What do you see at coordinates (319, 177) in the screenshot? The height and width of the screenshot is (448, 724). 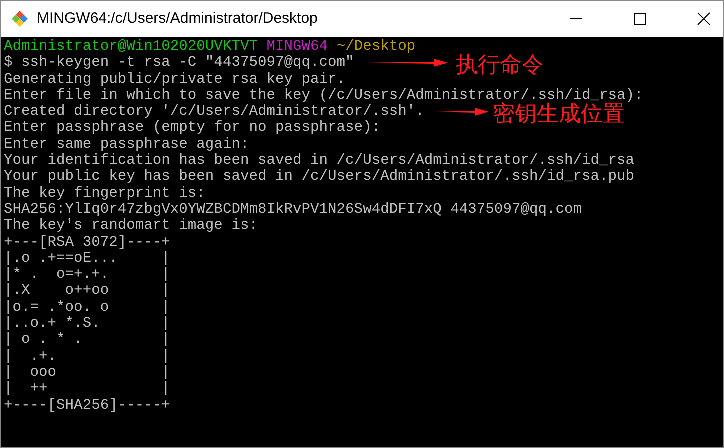 I see `terminal-line: Your public key has been saved in /c/Users/Administrator/.ssh/id_rsa.pub` at bounding box center [319, 177].